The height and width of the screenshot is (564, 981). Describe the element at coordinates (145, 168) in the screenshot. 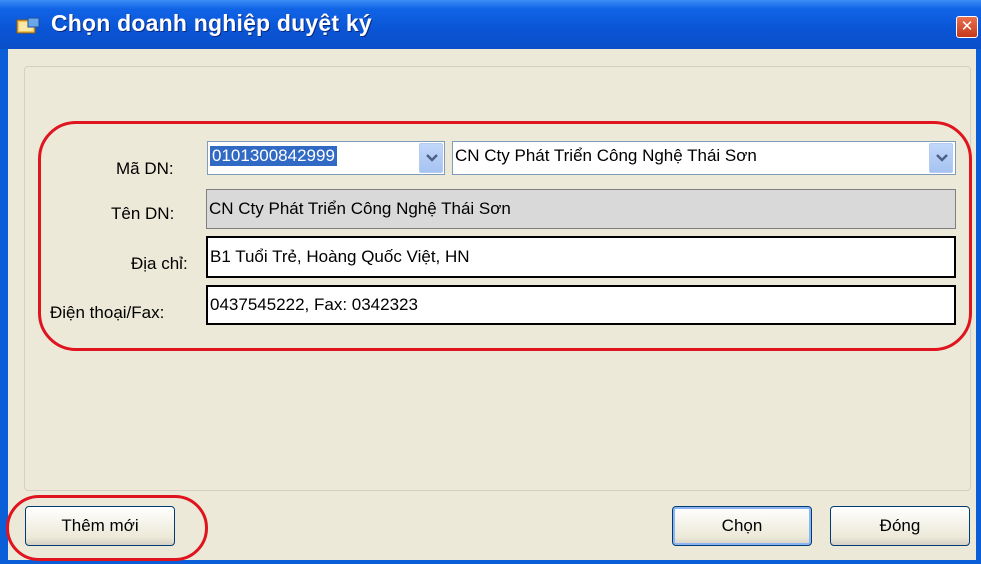

I see `ma-dn-label: Mã DN:` at that location.